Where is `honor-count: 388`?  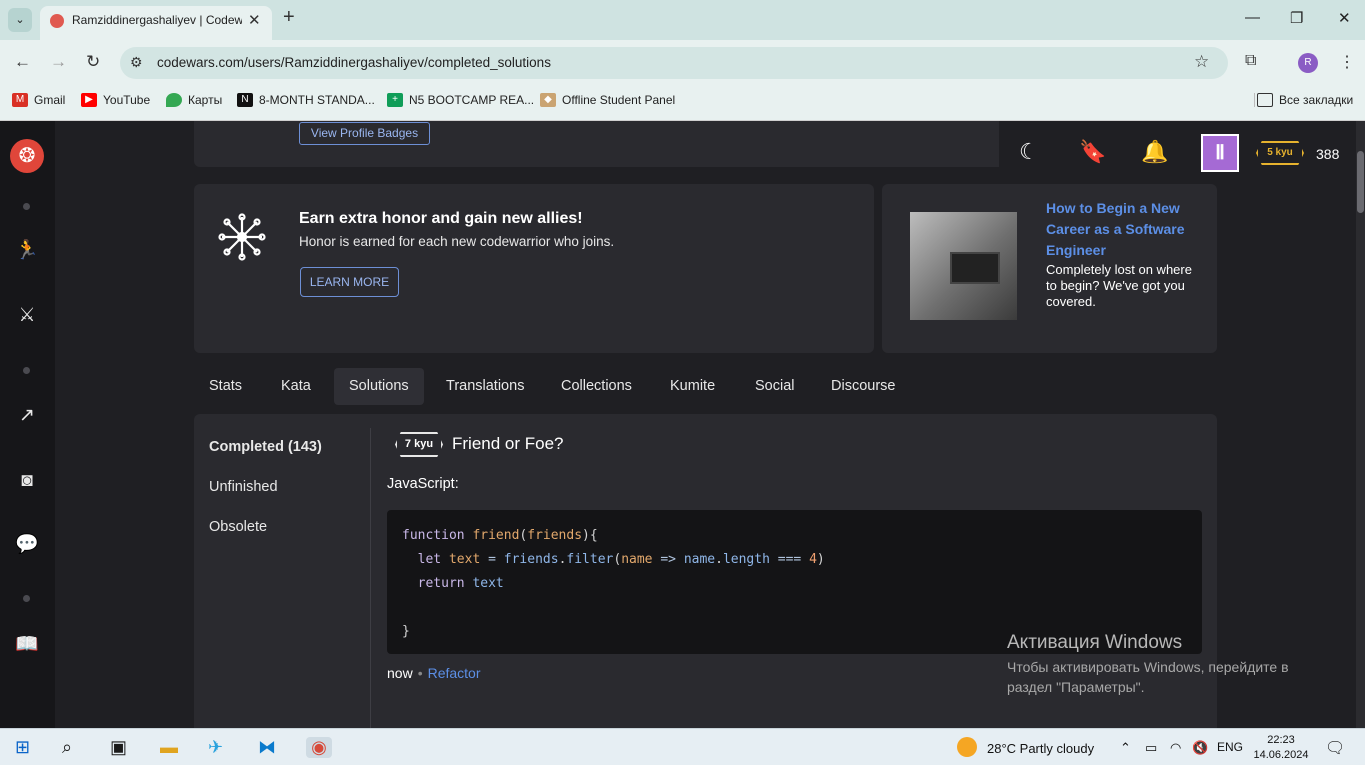
honor-count: 388 is located at coordinates (1328, 154).